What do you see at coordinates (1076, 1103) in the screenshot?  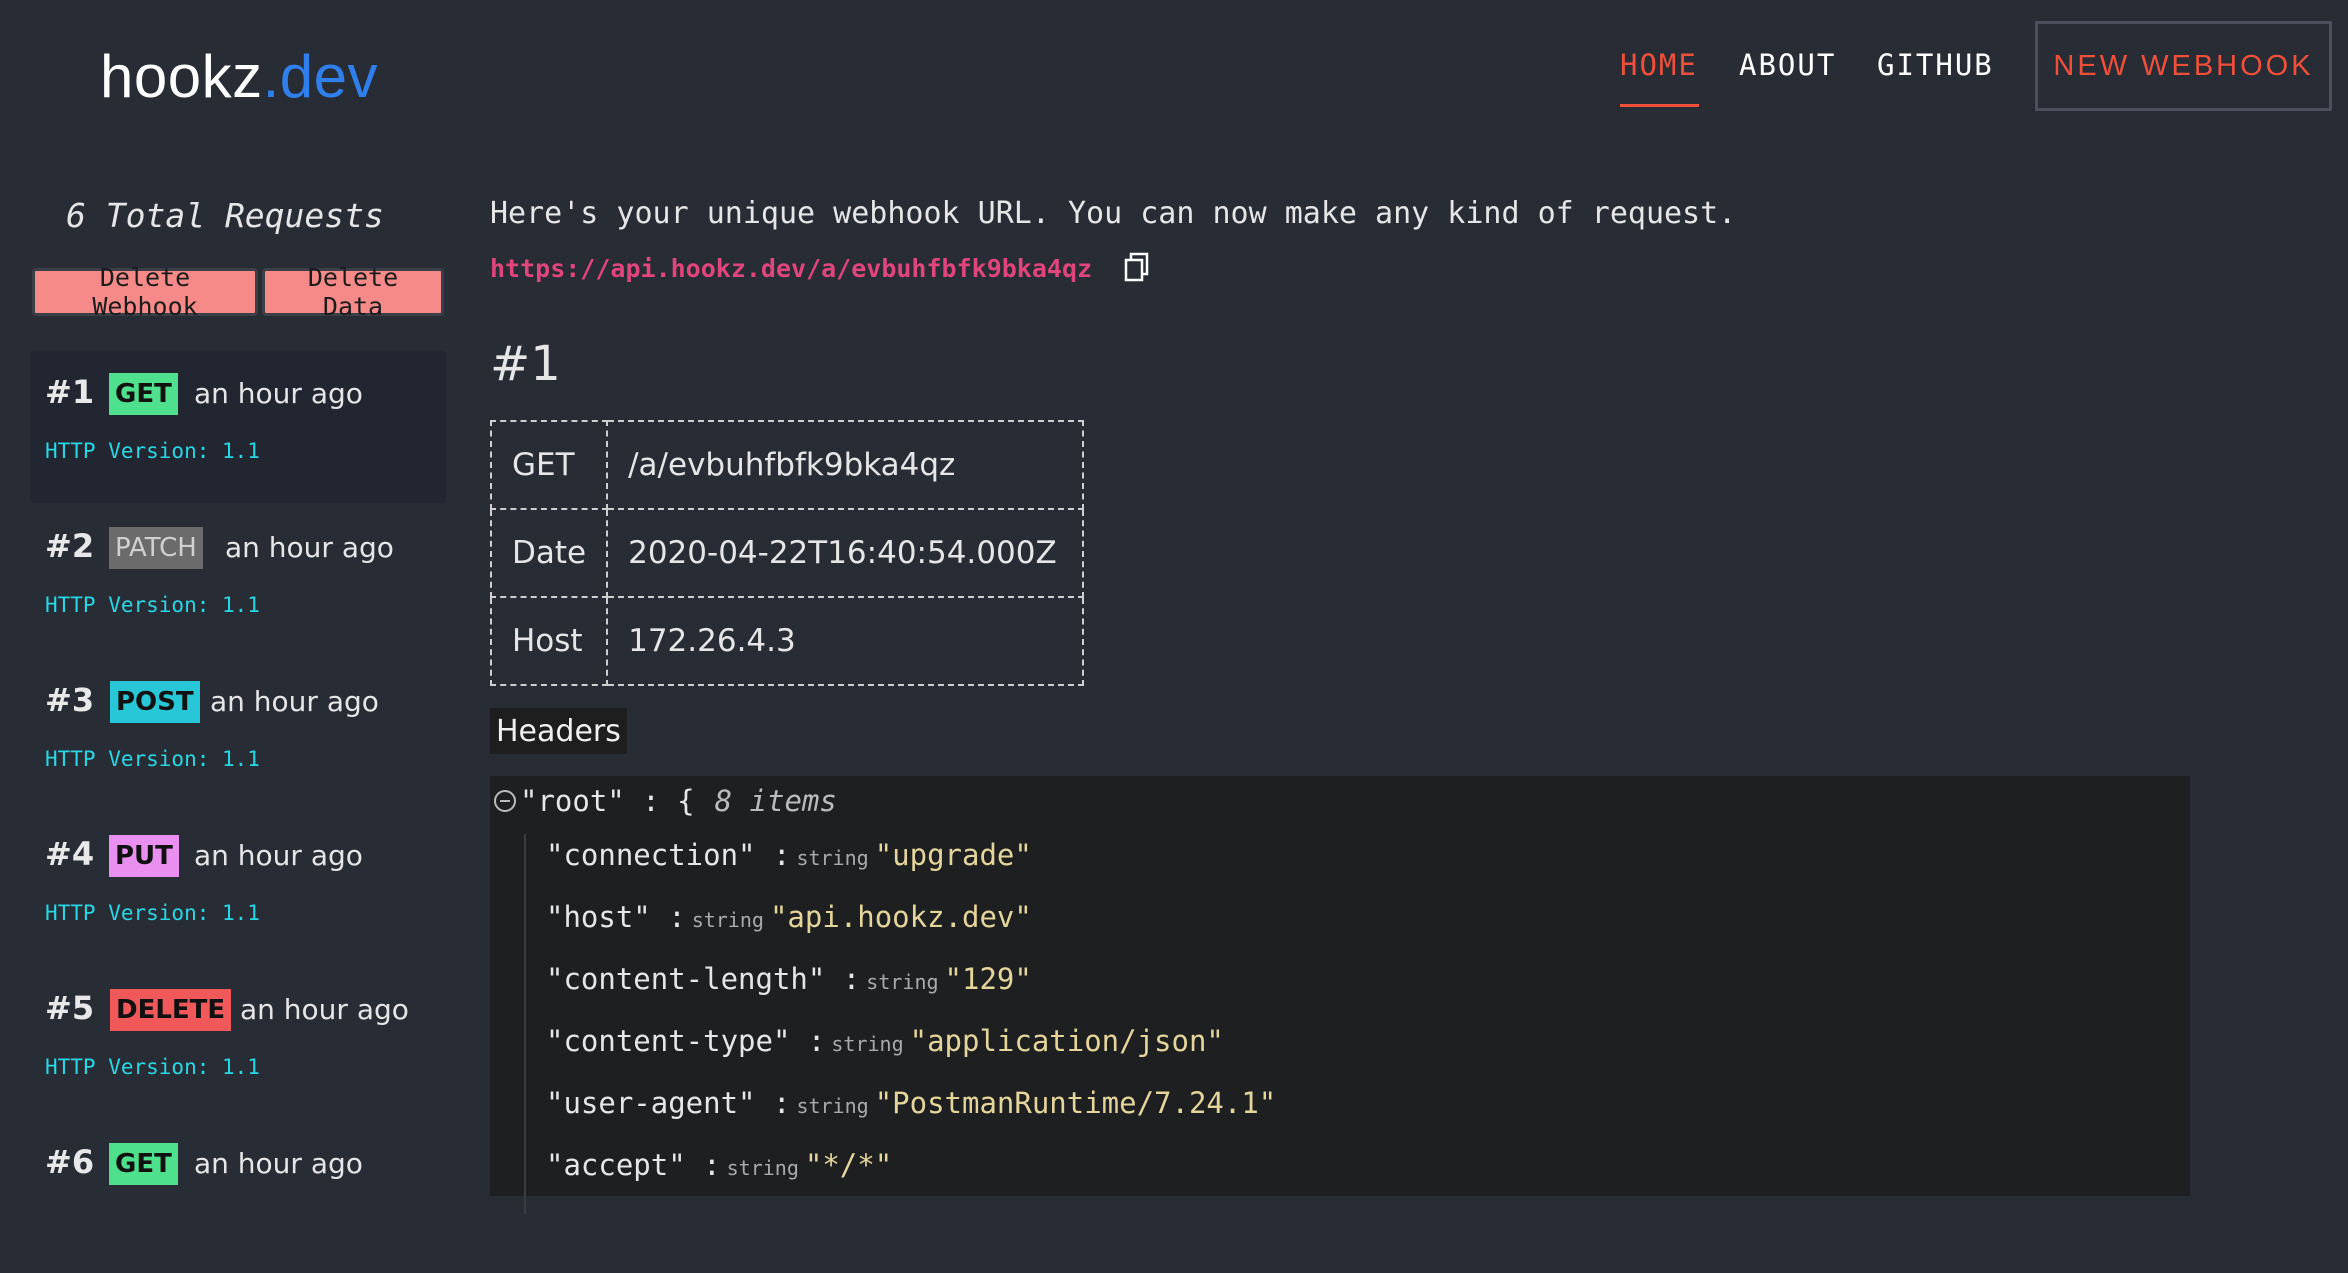 I see `json-value: "PostmanRuntime/7.24.1"` at bounding box center [1076, 1103].